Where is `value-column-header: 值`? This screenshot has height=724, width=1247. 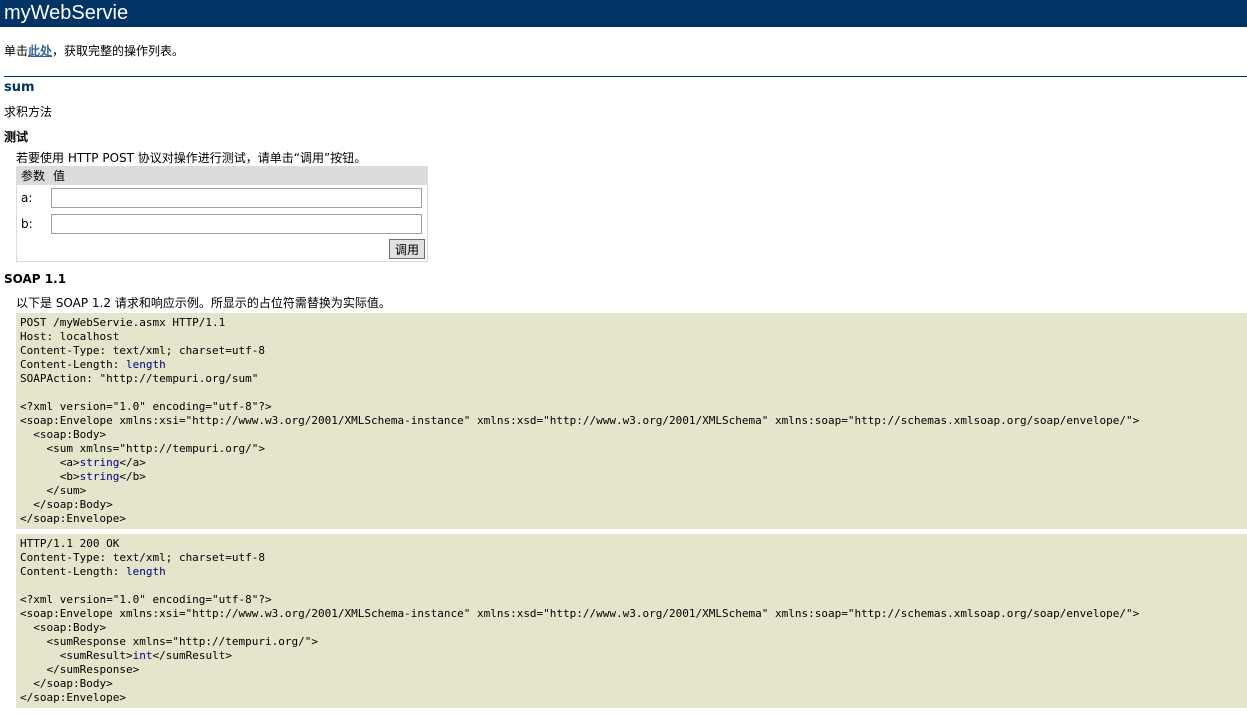
value-column-header: 值 is located at coordinates (59, 176).